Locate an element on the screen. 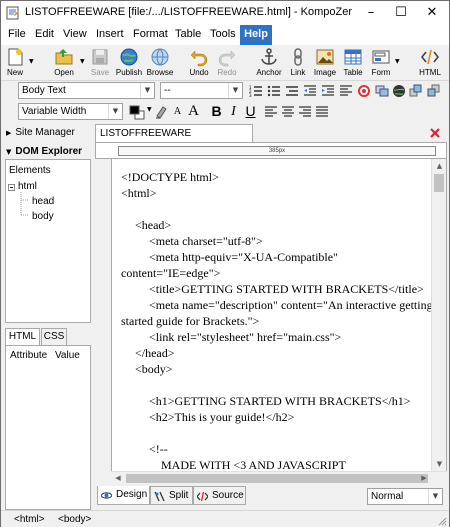 The image size is (450, 527). scroll-down-icon: ▼ is located at coordinates (439, 464).